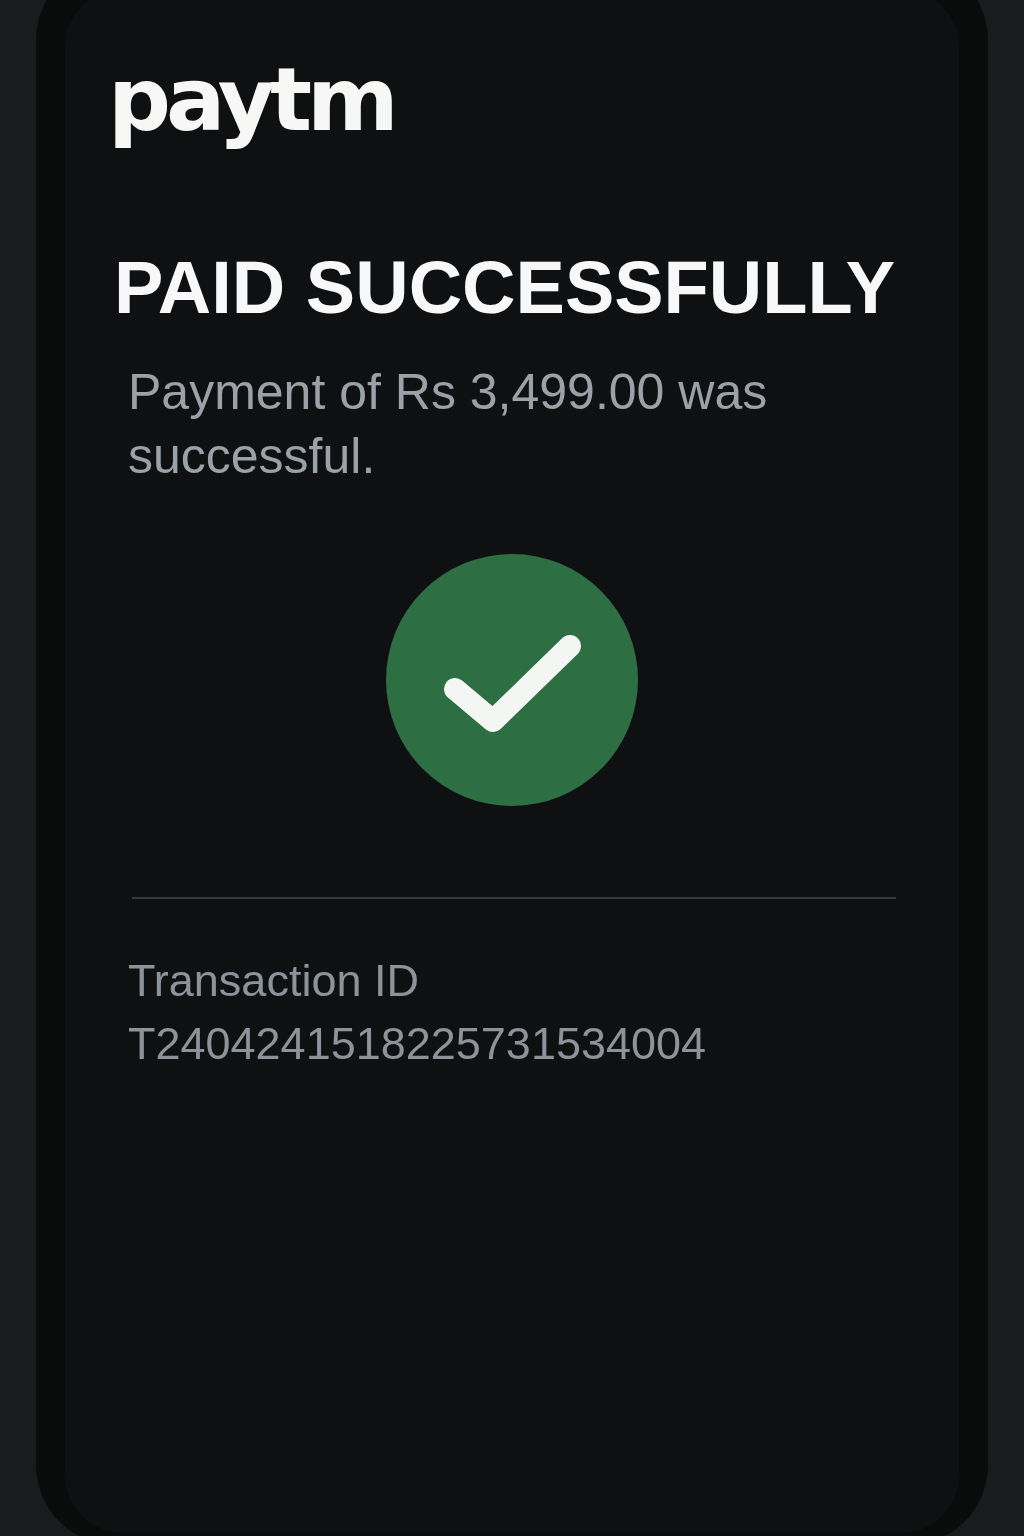 This screenshot has height=1536, width=1024. What do you see at coordinates (505, 288) in the screenshot?
I see `status-title: PAID SUCCESSFULLY` at bounding box center [505, 288].